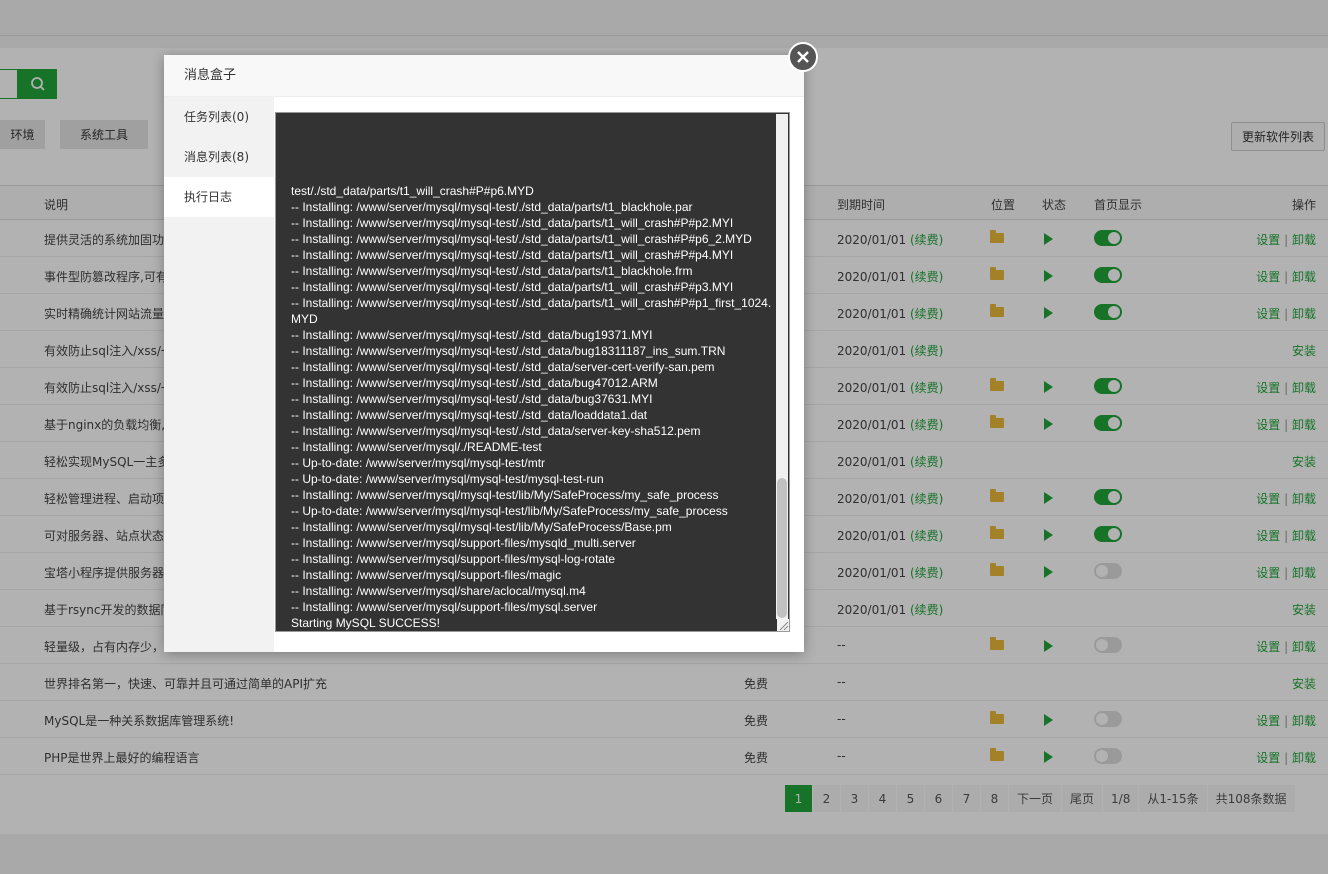  I want to click on log-scrollbar-thumb, so click(782, 548).